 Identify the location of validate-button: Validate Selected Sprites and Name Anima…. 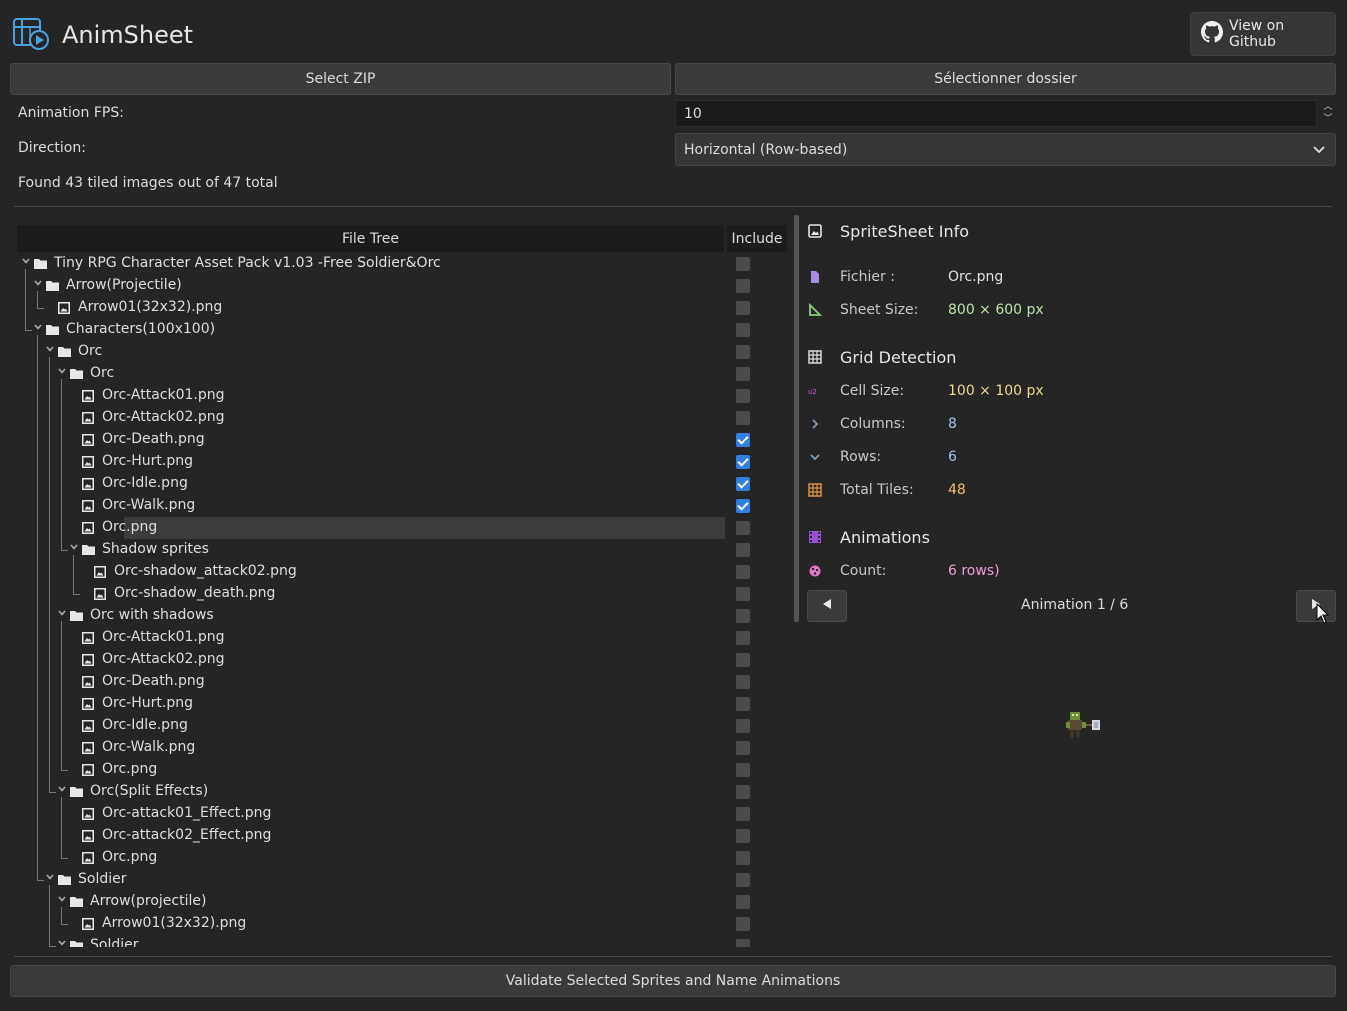
(673, 981).